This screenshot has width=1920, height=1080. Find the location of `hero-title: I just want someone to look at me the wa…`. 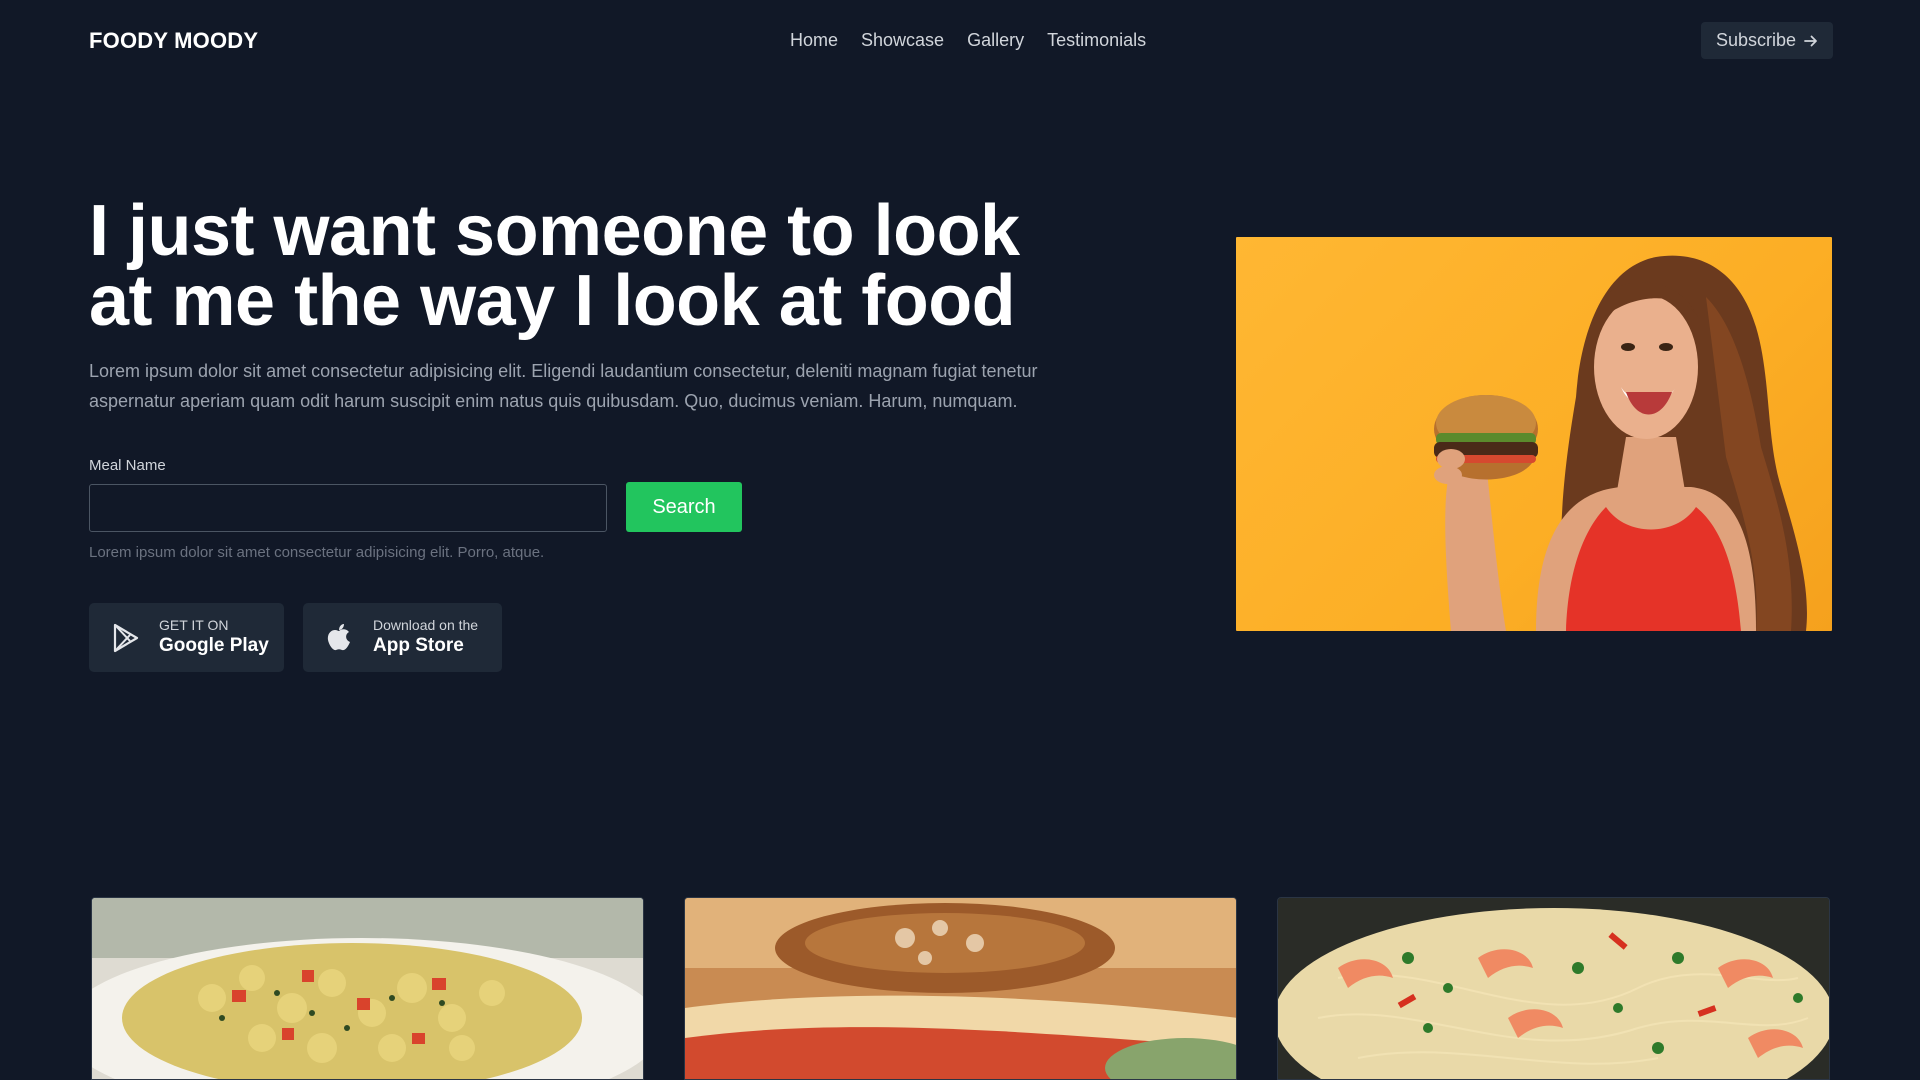

hero-title: I just want someone to look at me the wa… is located at coordinates (554, 266).